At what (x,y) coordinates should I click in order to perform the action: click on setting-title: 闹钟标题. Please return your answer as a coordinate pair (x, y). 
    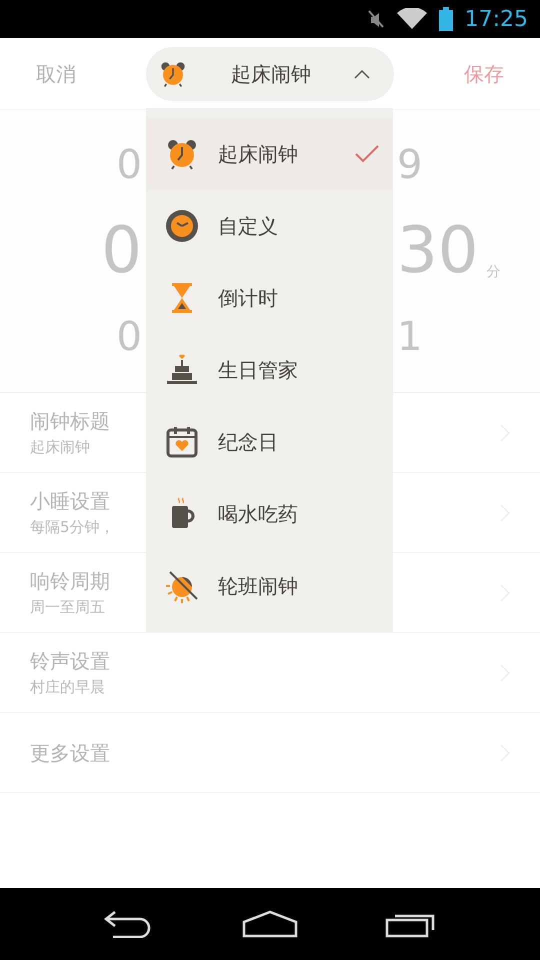
    Looking at the image, I should click on (70, 422).